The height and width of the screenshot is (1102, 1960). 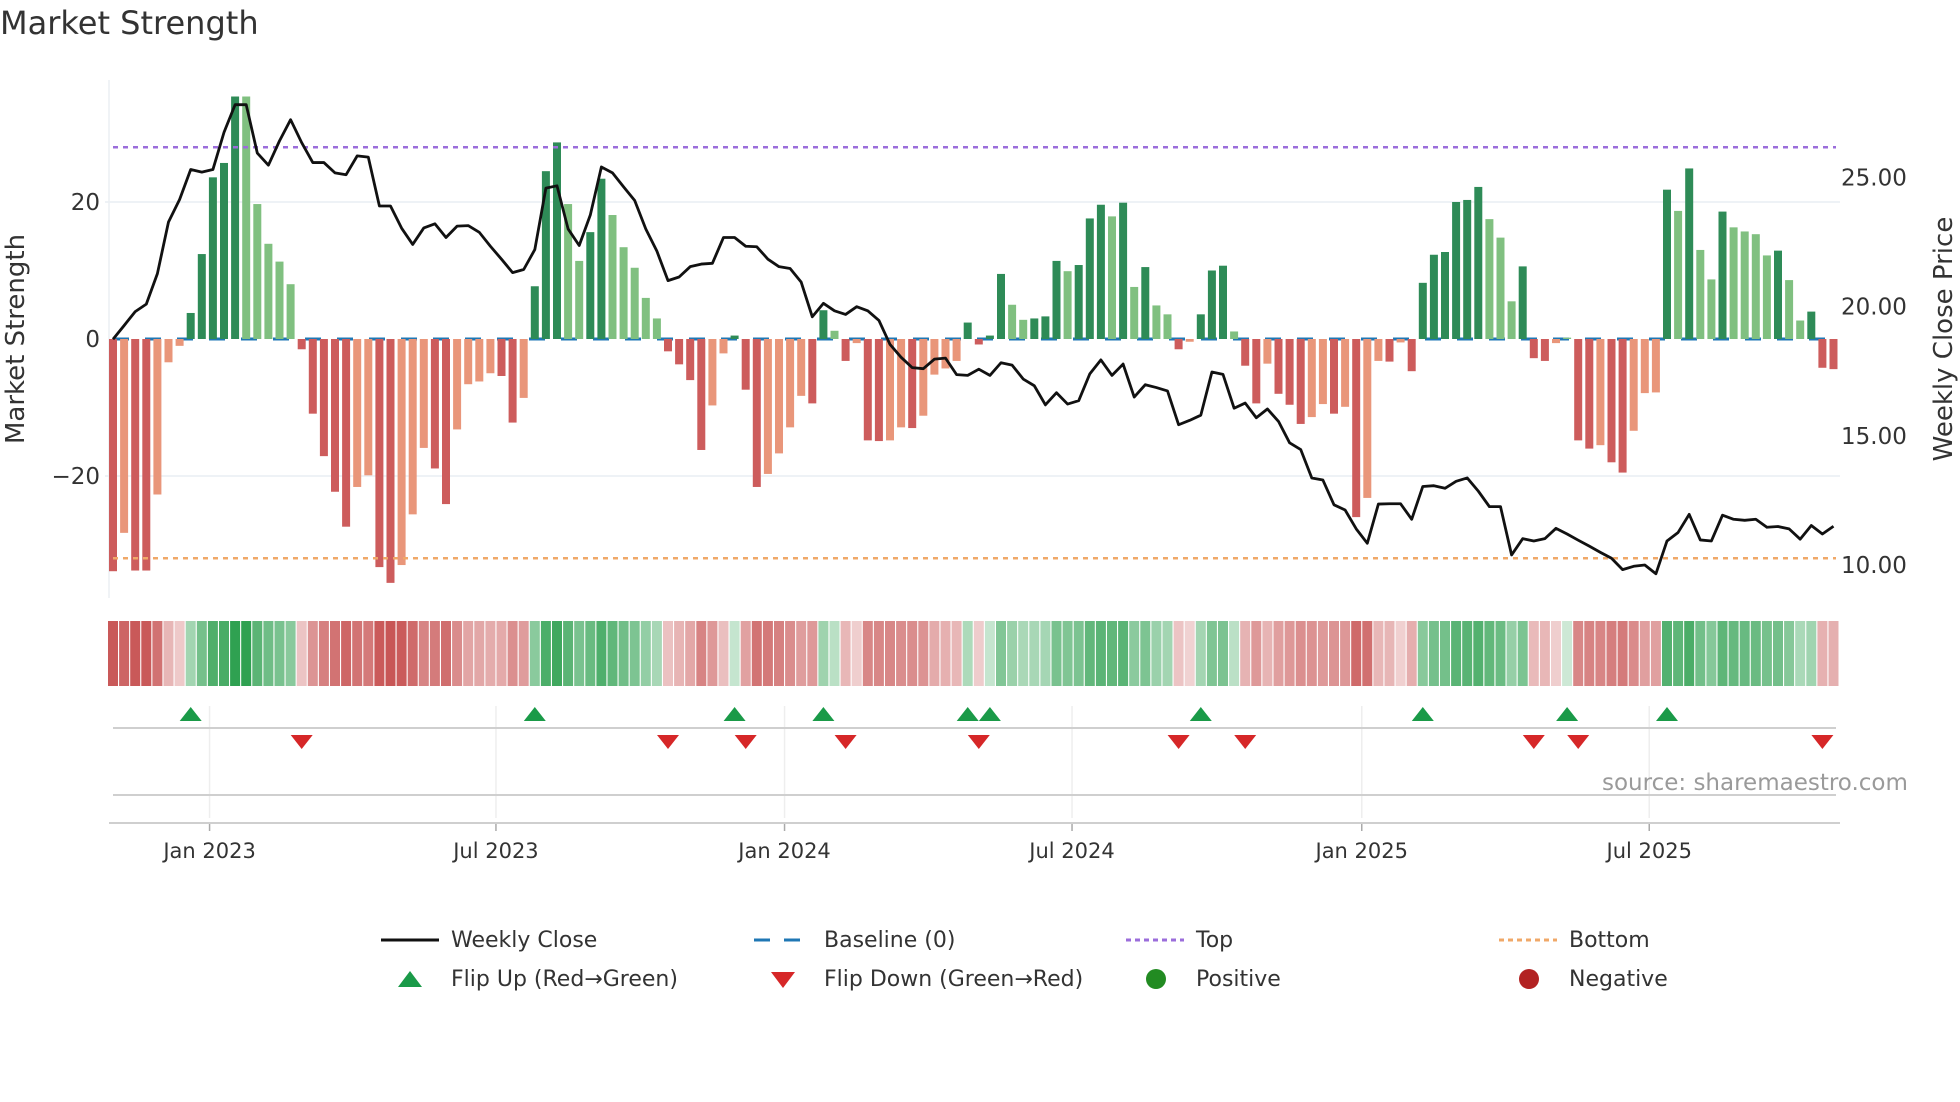 What do you see at coordinates (890, 940) in the screenshot?
I see `legend-label: Baseline (0)` at bounding box center [890, 940].